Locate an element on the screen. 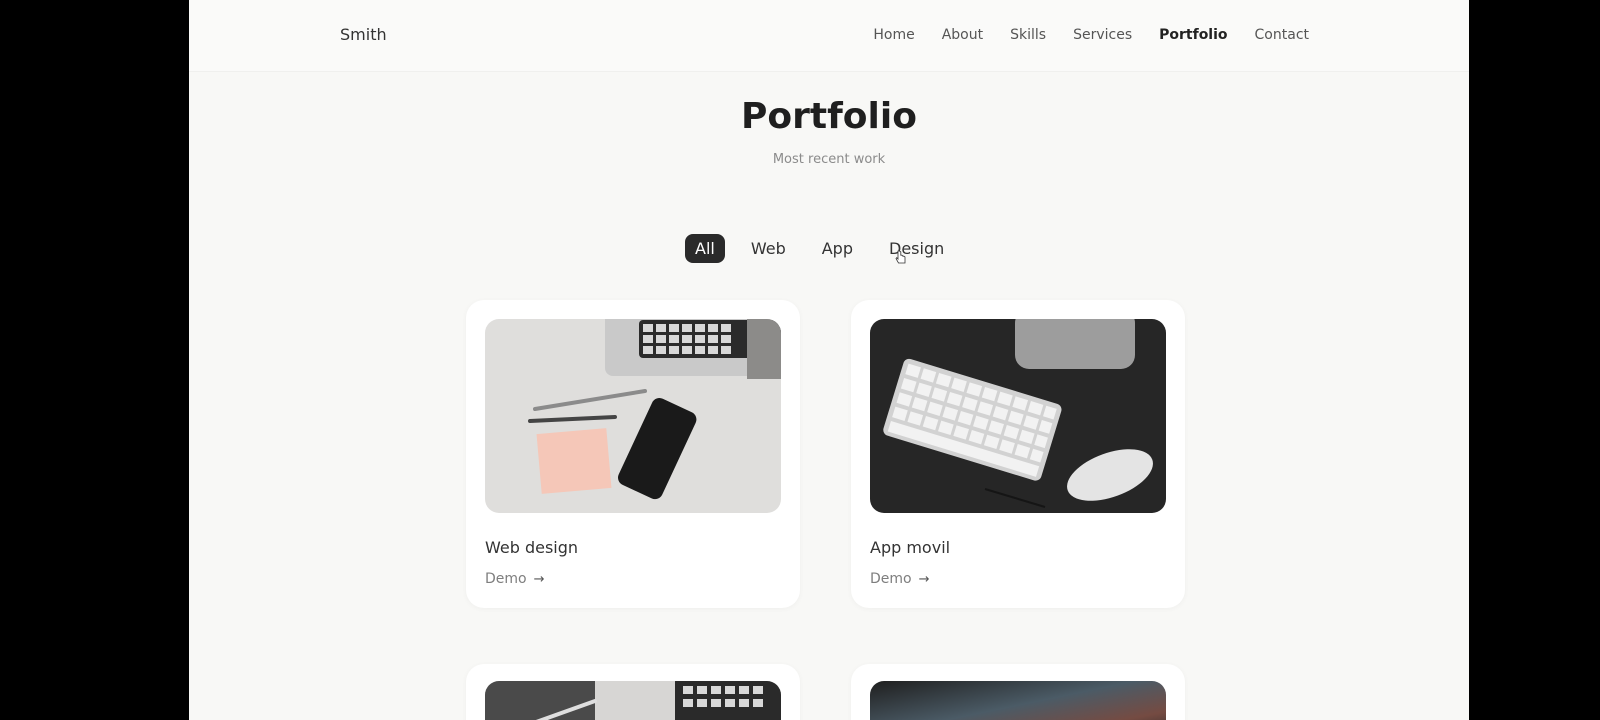  laptop-phone-image is located at coordinates (633, 416).